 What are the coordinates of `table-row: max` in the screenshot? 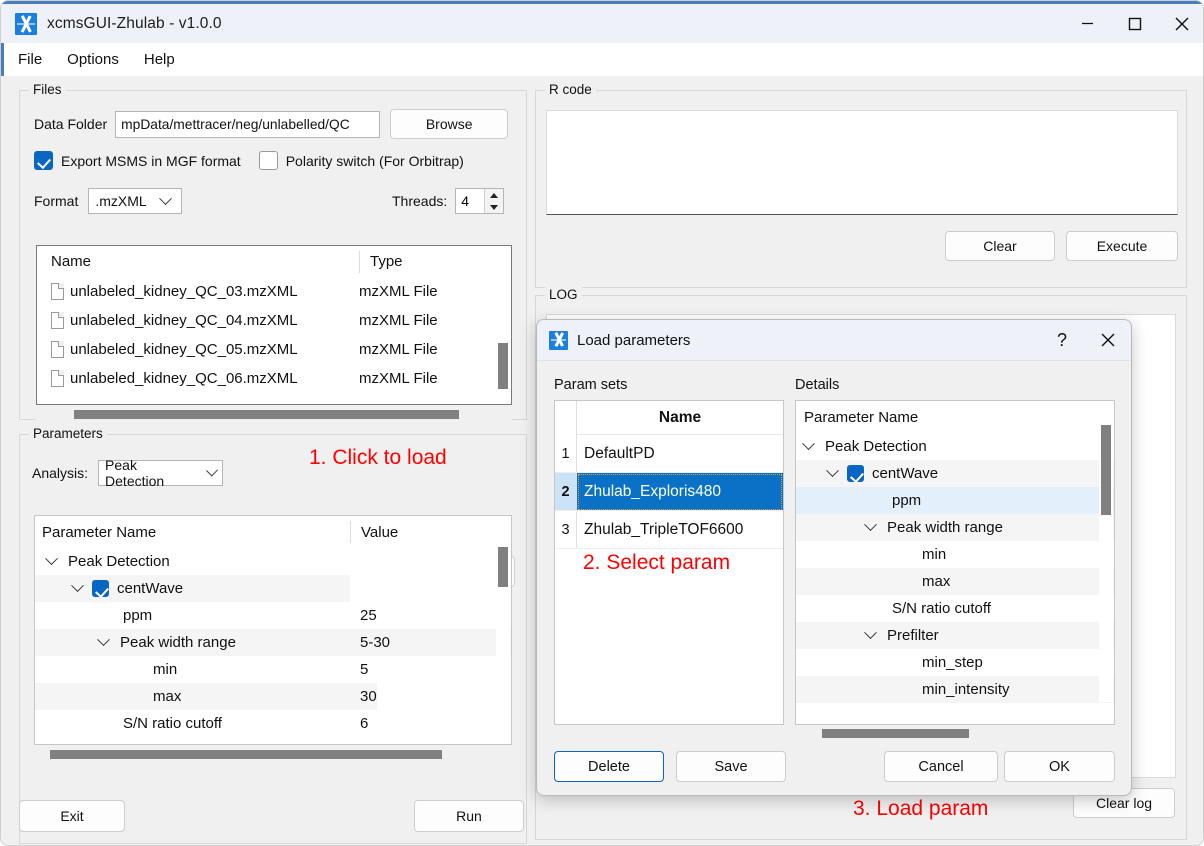 It's located at (955, 581).